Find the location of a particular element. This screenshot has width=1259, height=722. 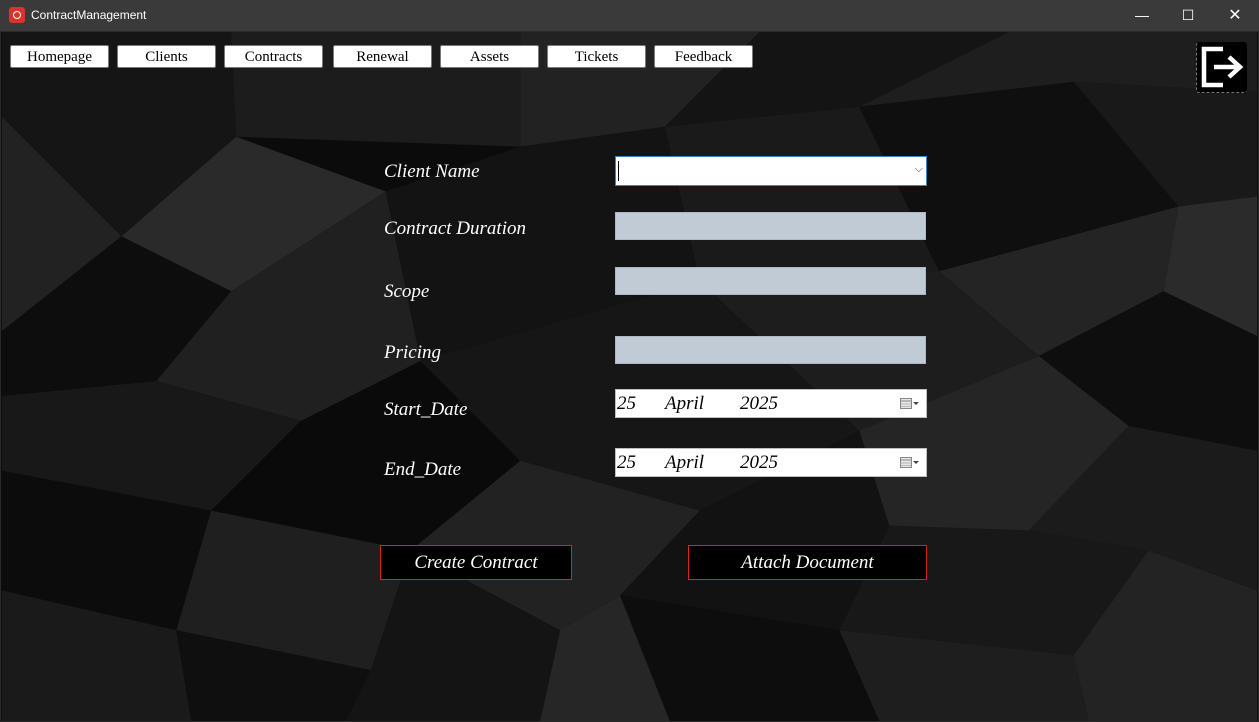

nav-tickets-button: Tickets is located at coordinates (596, 56).